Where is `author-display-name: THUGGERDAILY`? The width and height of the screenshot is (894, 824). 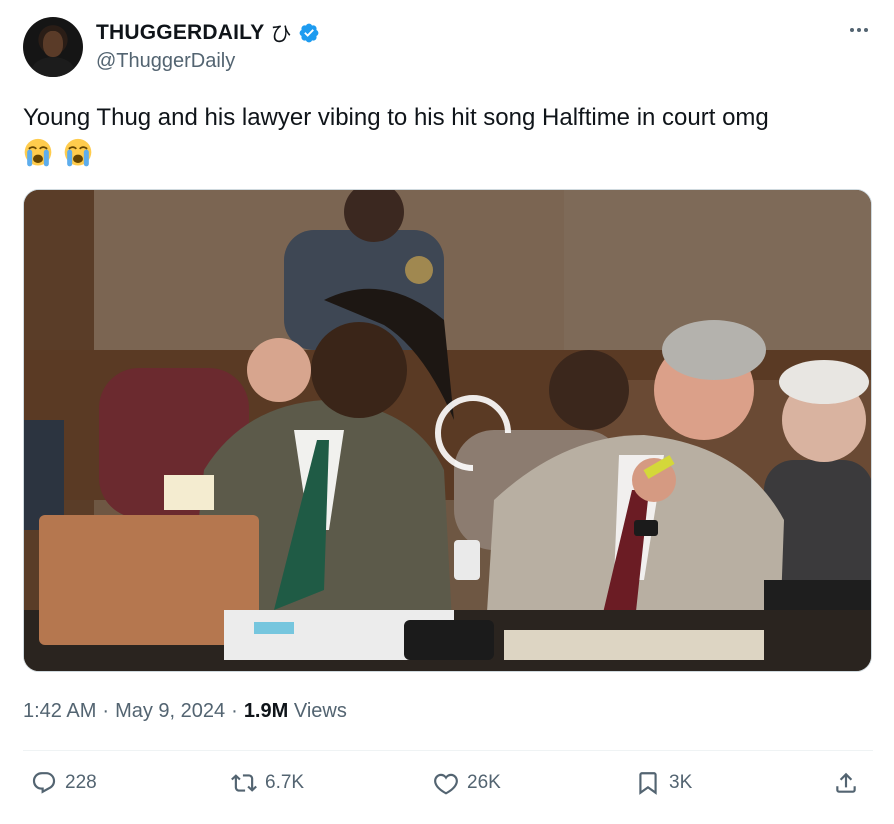
author-display-name: THUGGERDAILY is located at coordinates (180, 33).